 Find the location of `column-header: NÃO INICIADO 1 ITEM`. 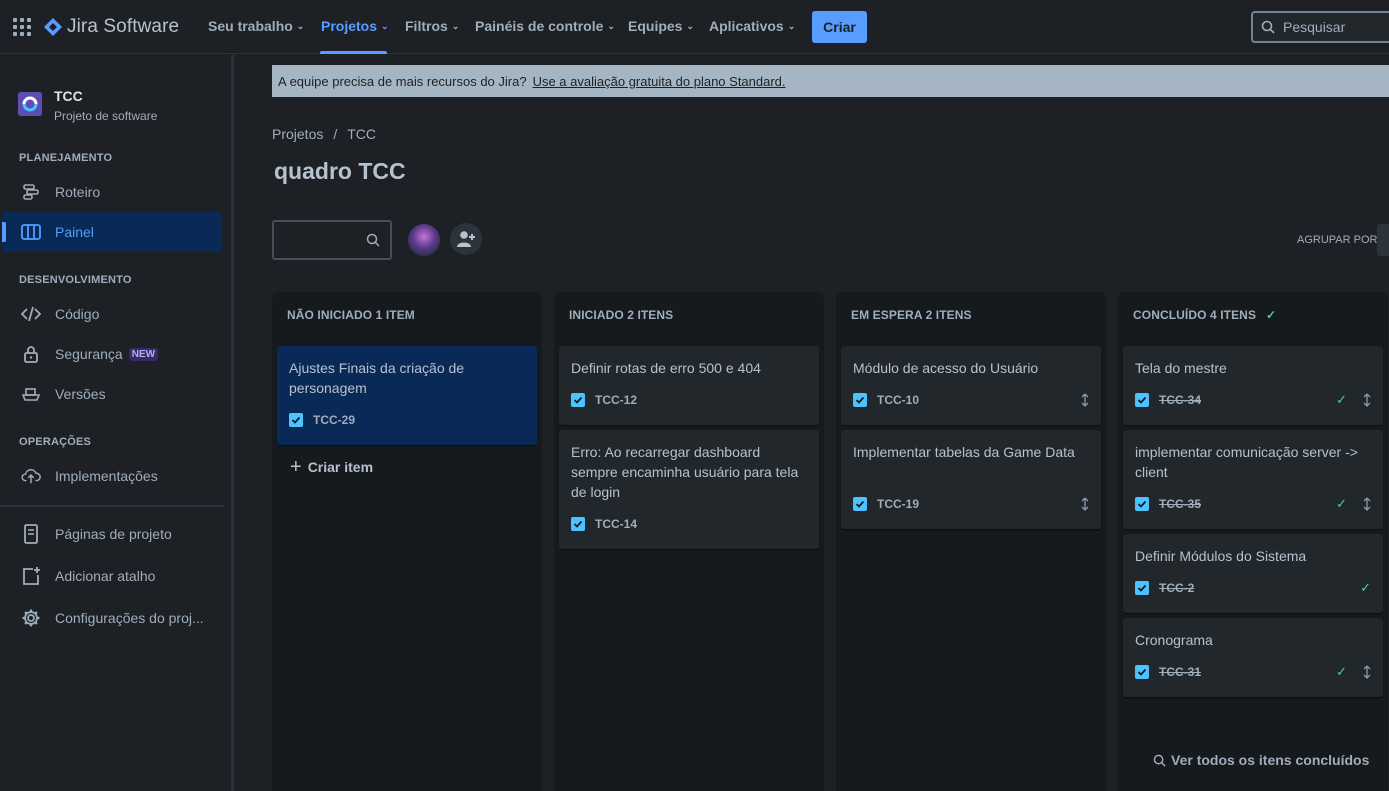

column-header: NÃO INICIADO 1 ITEM is located at coordinates (351, 315).